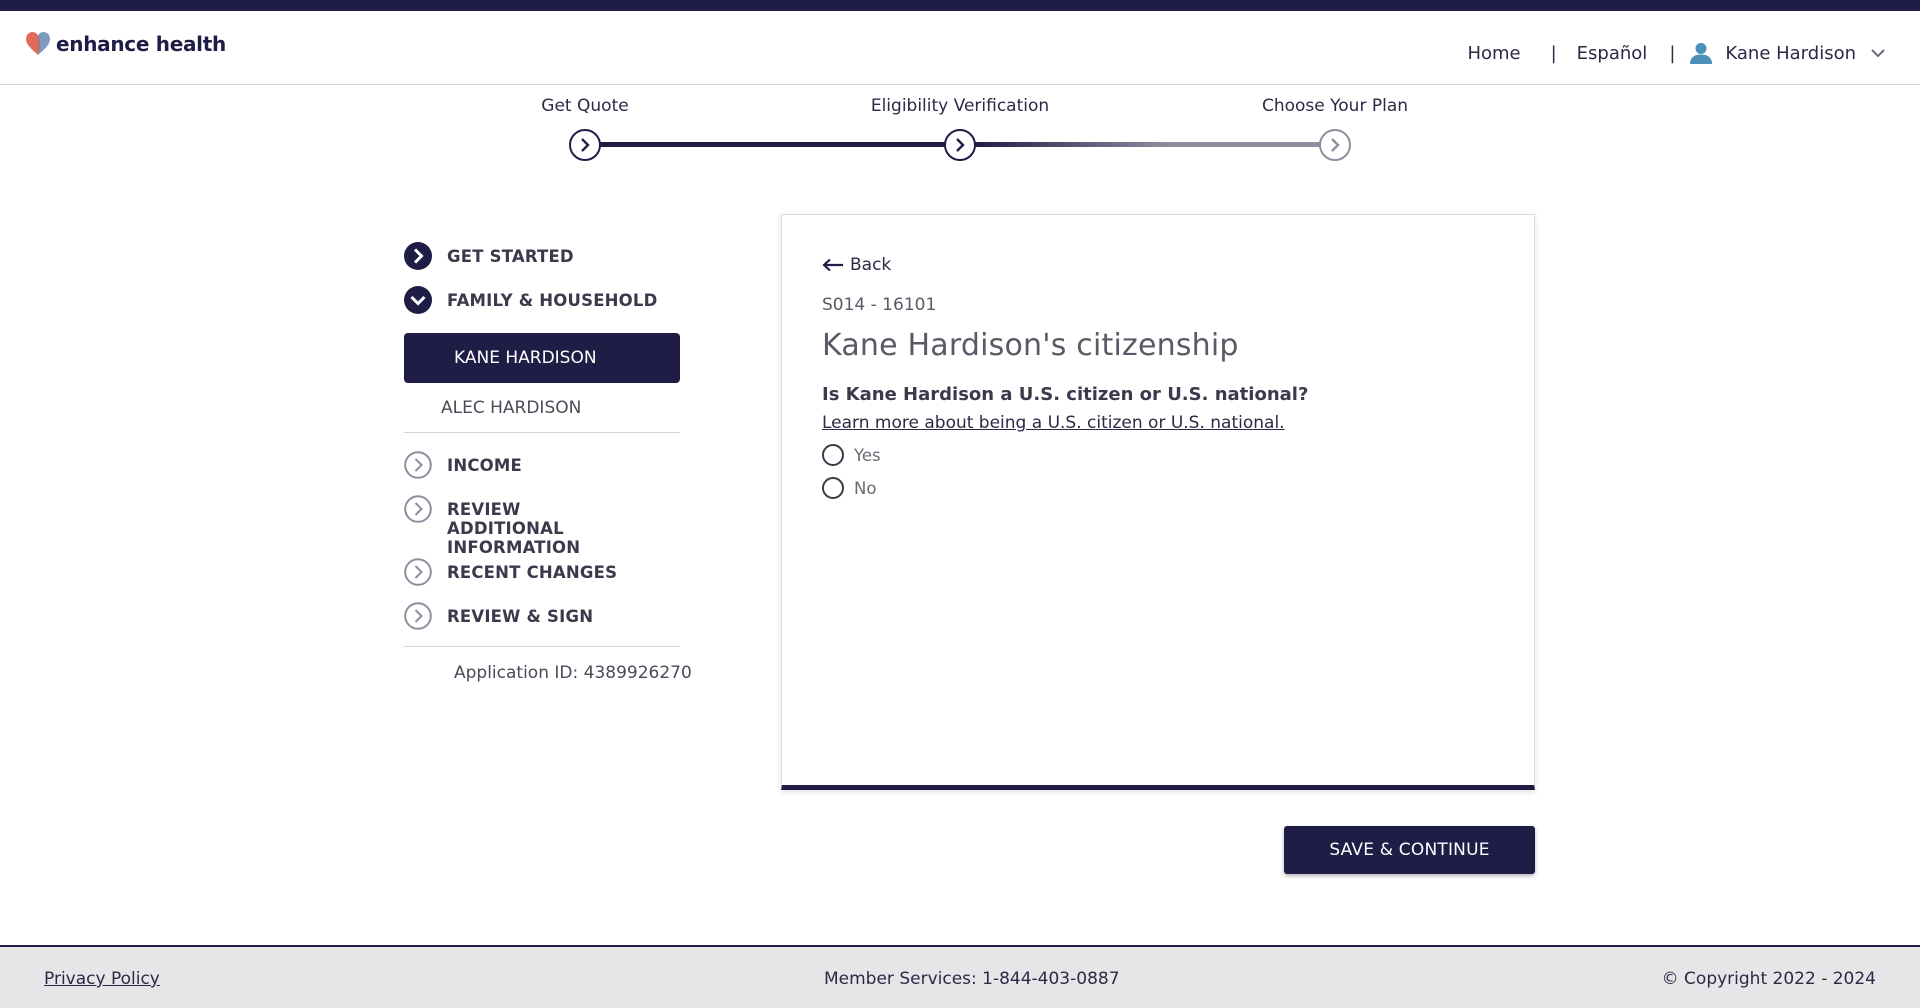 The width and height of the screenshot is (1920, 1008). Describe the element at coordinates (418, 256) in the screenshot. I see `chevron-right-filled-icon` at that location.